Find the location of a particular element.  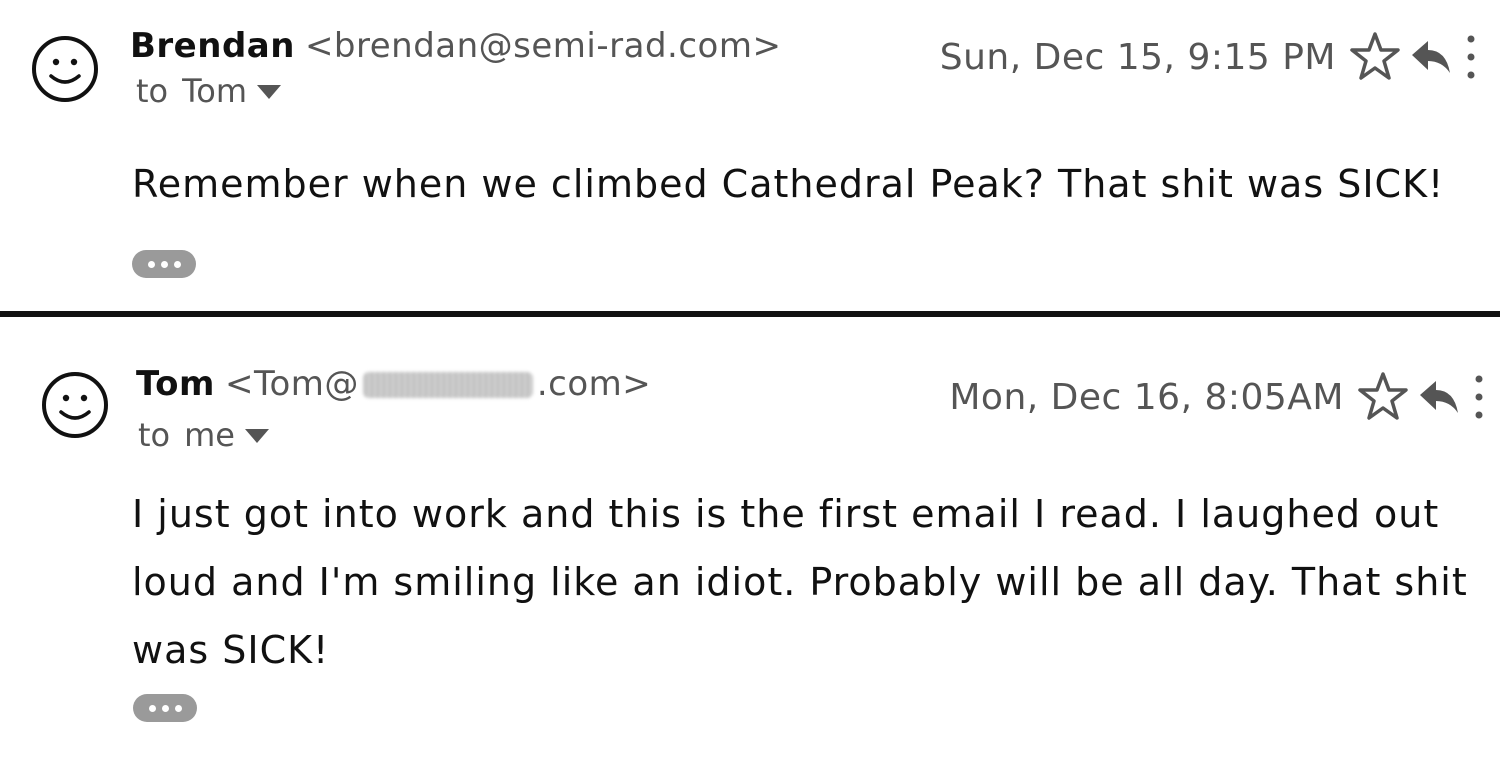

sender-line: Brendan <brendan@semi-rad.com> is located at coordinates (455, 46).